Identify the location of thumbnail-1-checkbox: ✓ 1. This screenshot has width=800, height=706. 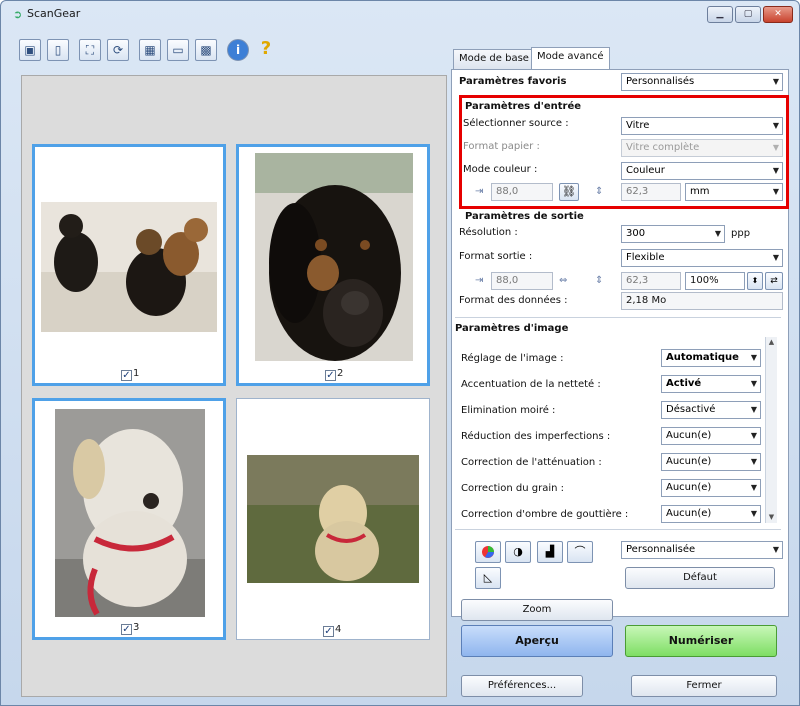
(130, 374).